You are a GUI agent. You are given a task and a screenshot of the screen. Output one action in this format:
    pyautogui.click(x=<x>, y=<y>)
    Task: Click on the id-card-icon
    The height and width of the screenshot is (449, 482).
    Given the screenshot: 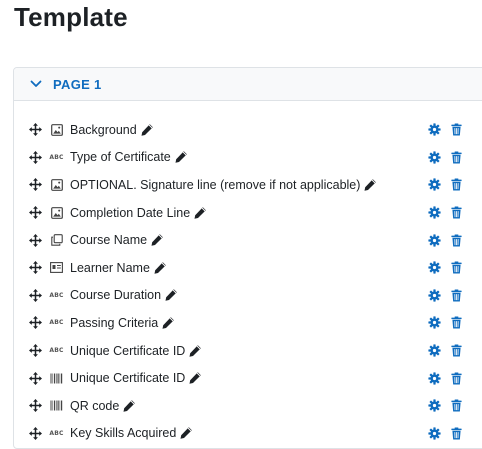 What is the action you would take?
    pyautogui.click(x=56, y=267)
    